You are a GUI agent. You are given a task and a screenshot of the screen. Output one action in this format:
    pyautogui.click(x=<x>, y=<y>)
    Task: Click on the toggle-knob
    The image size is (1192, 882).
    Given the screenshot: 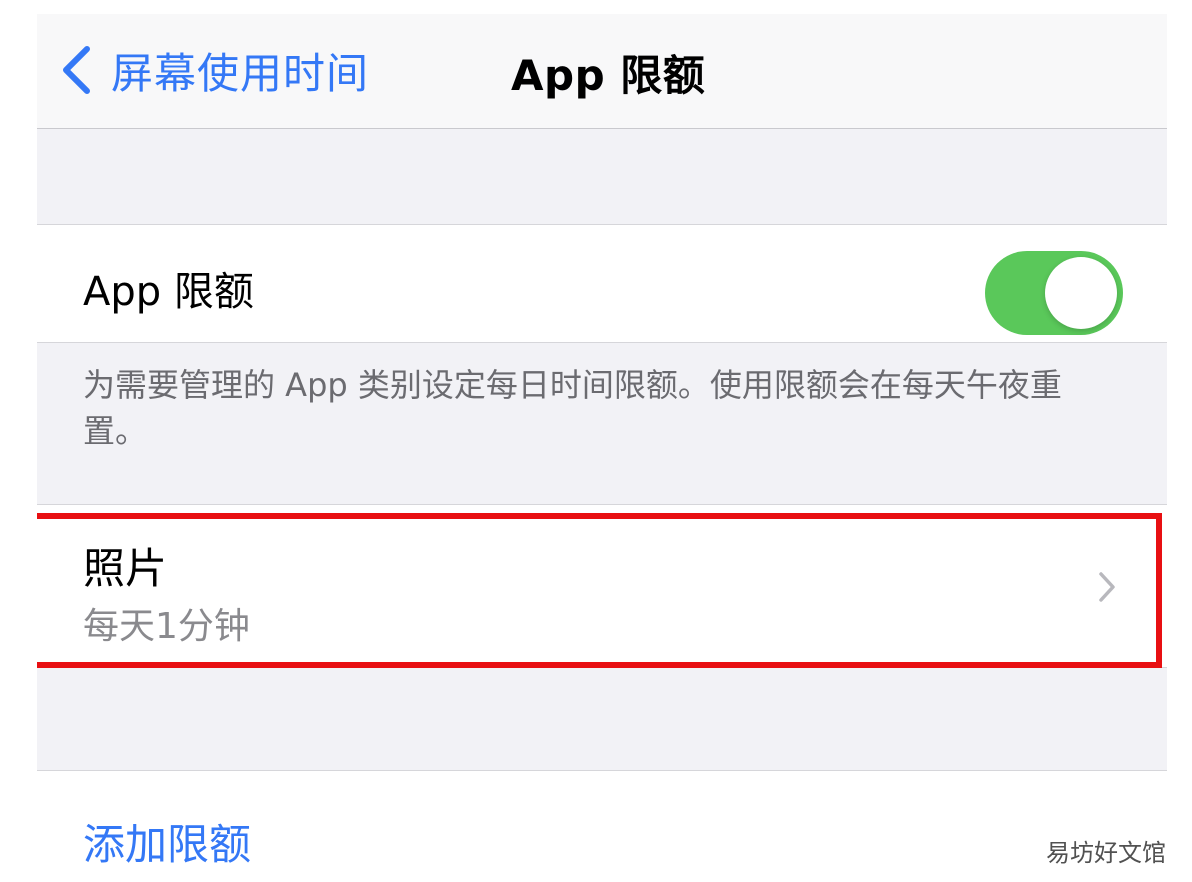 What is the action you would take?
    pyautogui.click(x=1081, y=293)
    